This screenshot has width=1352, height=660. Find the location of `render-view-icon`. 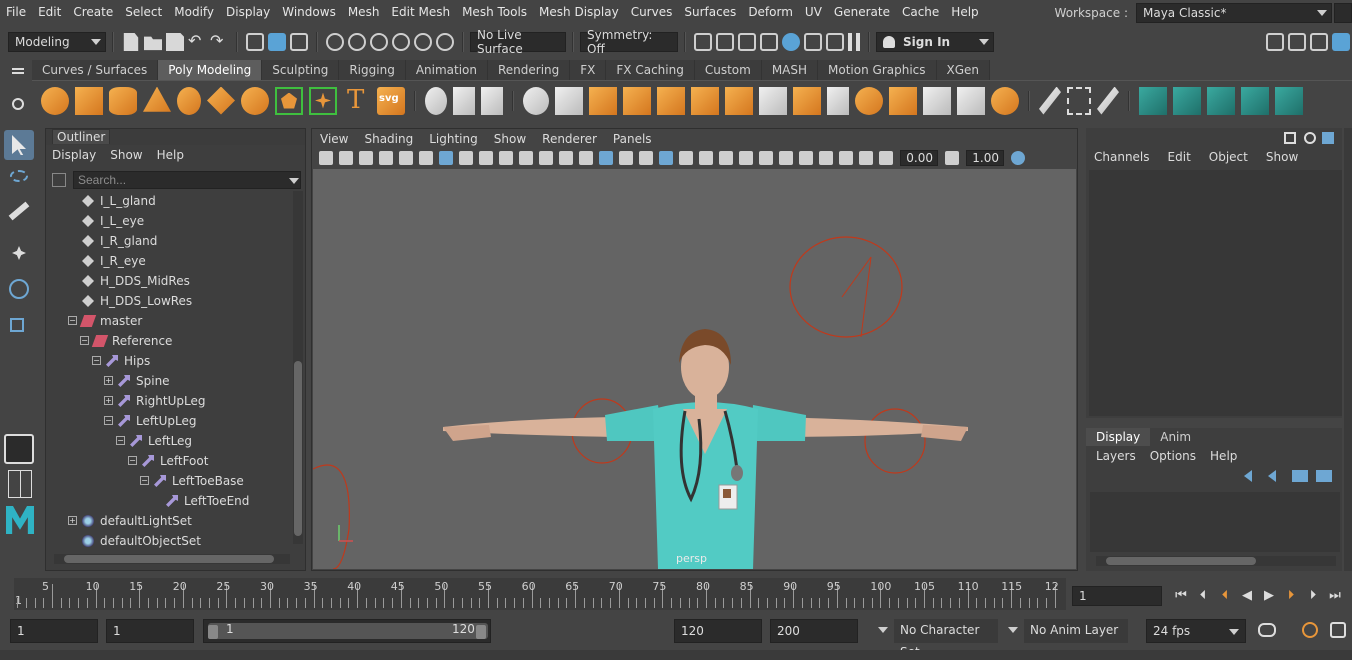

render-view-icon is located at coordinates (703, 42).